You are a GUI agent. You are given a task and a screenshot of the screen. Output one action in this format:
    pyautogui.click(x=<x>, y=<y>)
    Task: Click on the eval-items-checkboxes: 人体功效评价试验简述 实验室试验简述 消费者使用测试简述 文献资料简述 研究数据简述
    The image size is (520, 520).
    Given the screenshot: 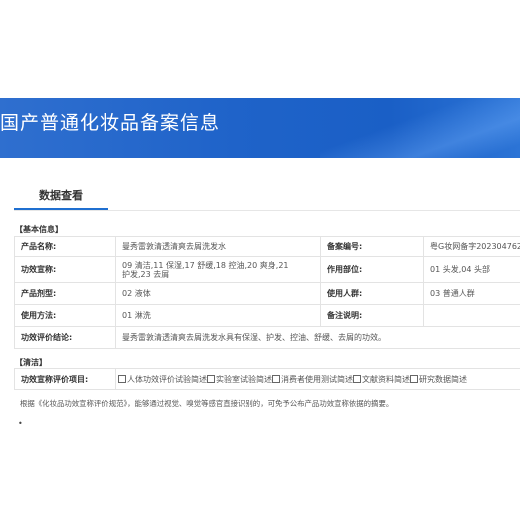 What is the action you would take?
    pyautogui.click(x=317, y=379)
    